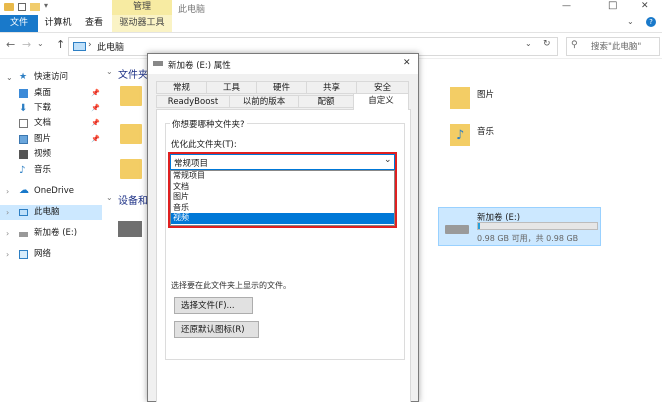 The height and width of the screenshot is (402, 662). I want to click on picture-icon, so click(23, 139).